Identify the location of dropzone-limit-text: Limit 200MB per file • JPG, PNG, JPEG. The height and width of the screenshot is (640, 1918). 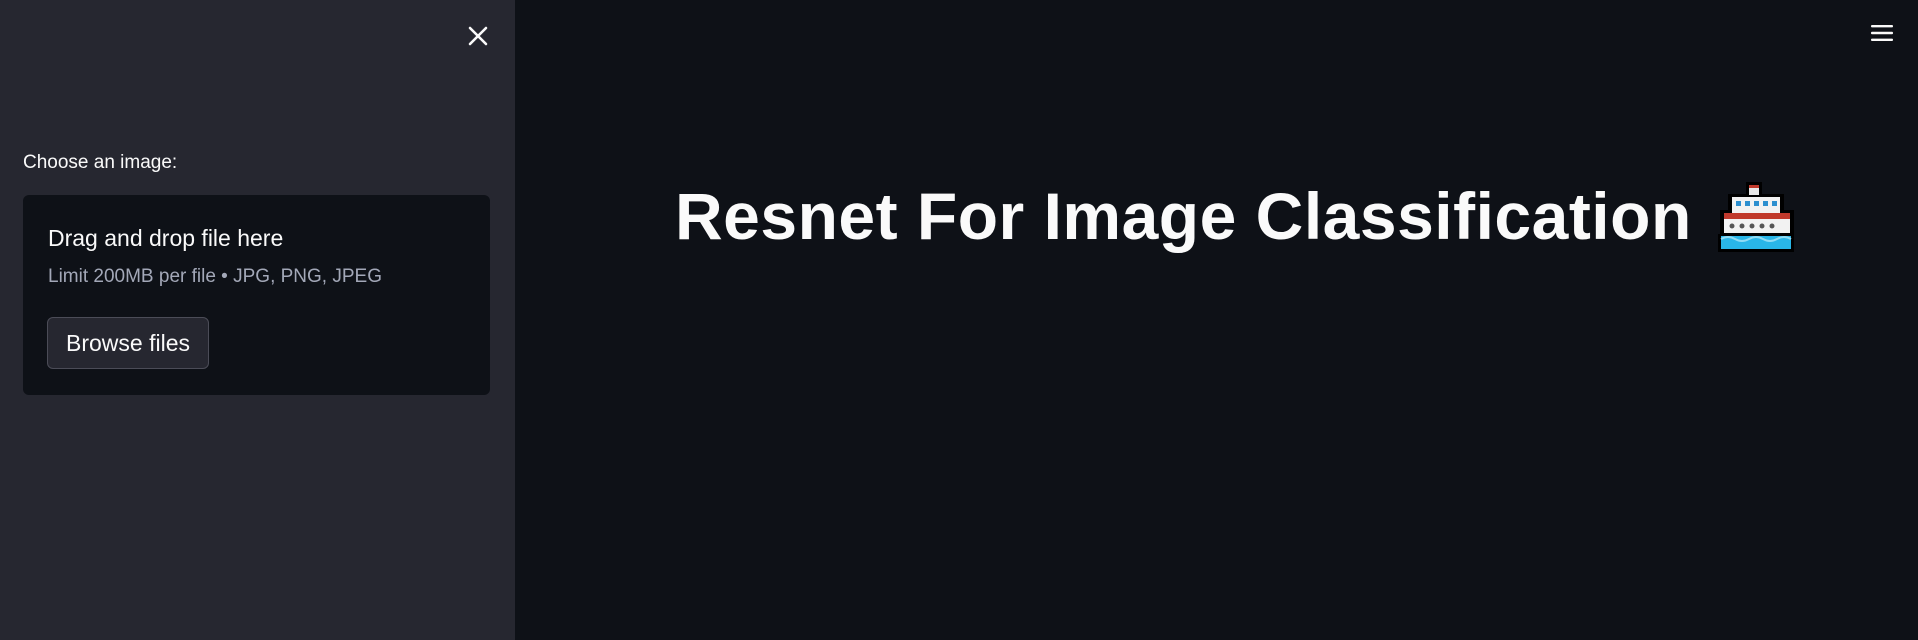
(215, 276).